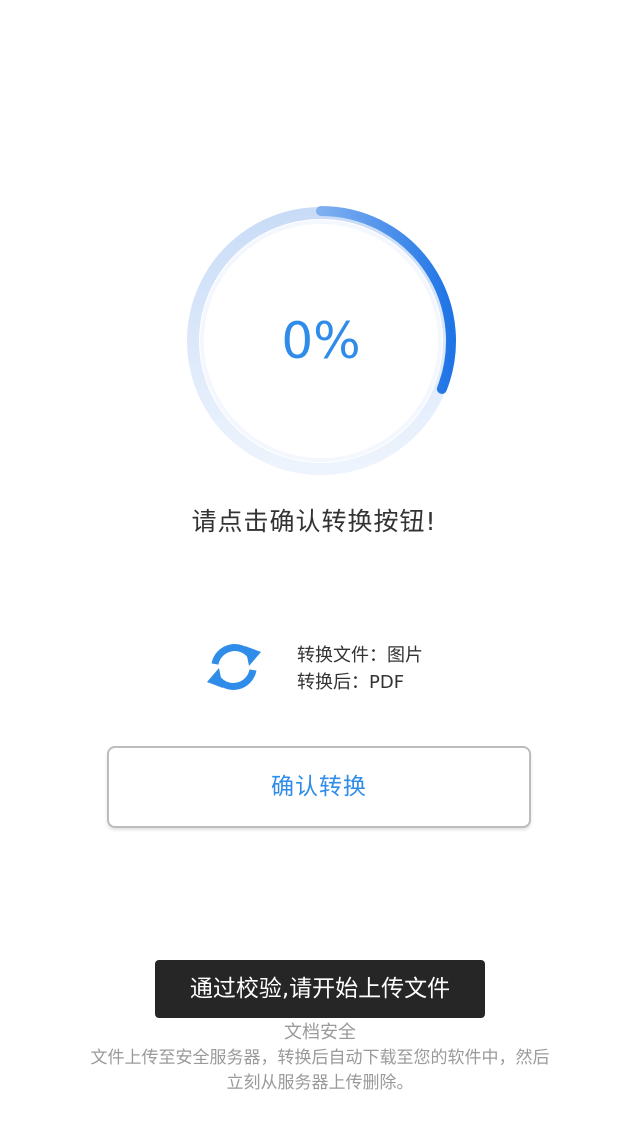  I want to click on convert-target-line: 转换后：PDF, so click(351, 682).